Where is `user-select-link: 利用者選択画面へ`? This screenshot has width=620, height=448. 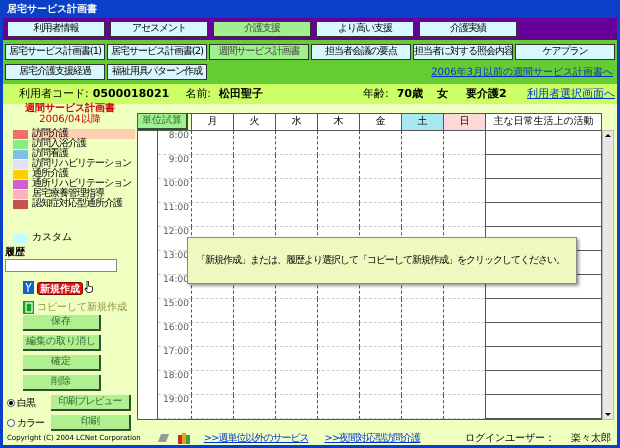
user-select-link: 利用者選択画面へ is located at coordinates (571, 94).